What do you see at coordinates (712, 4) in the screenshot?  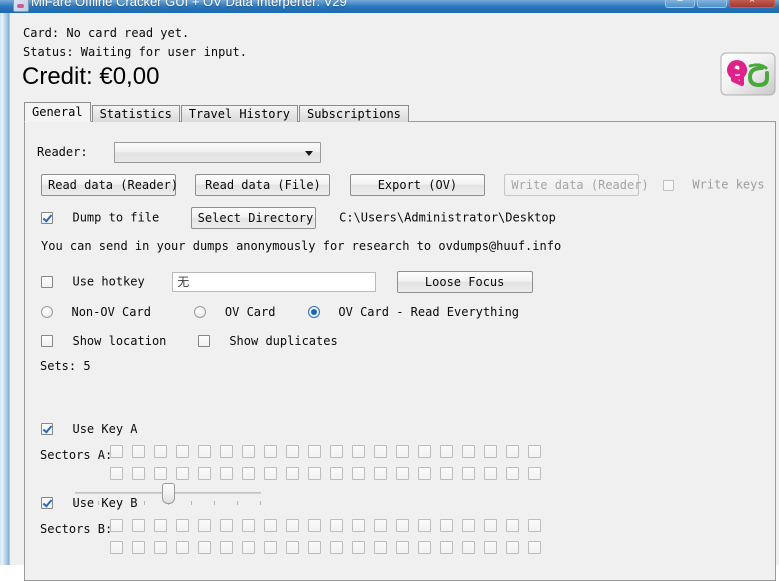 I see `maximize-button` at bounding box center [712, 4].